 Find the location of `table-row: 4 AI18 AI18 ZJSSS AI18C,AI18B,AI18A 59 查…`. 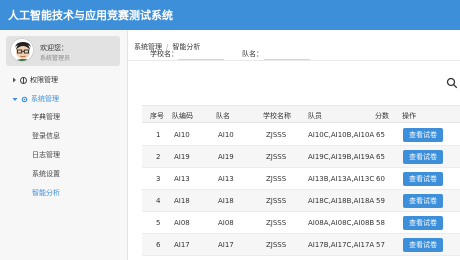

table-row: 4 AI18 AI18 ZJSSS AI18C,AI18B,AI18A 59 查… is located at coordinates (301, 201).